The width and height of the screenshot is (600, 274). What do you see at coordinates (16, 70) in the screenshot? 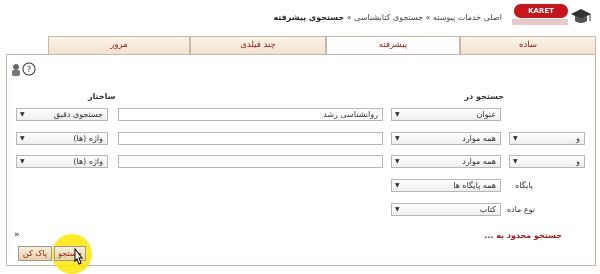
I see `user-question-icon` at bounding box center [16, 70].